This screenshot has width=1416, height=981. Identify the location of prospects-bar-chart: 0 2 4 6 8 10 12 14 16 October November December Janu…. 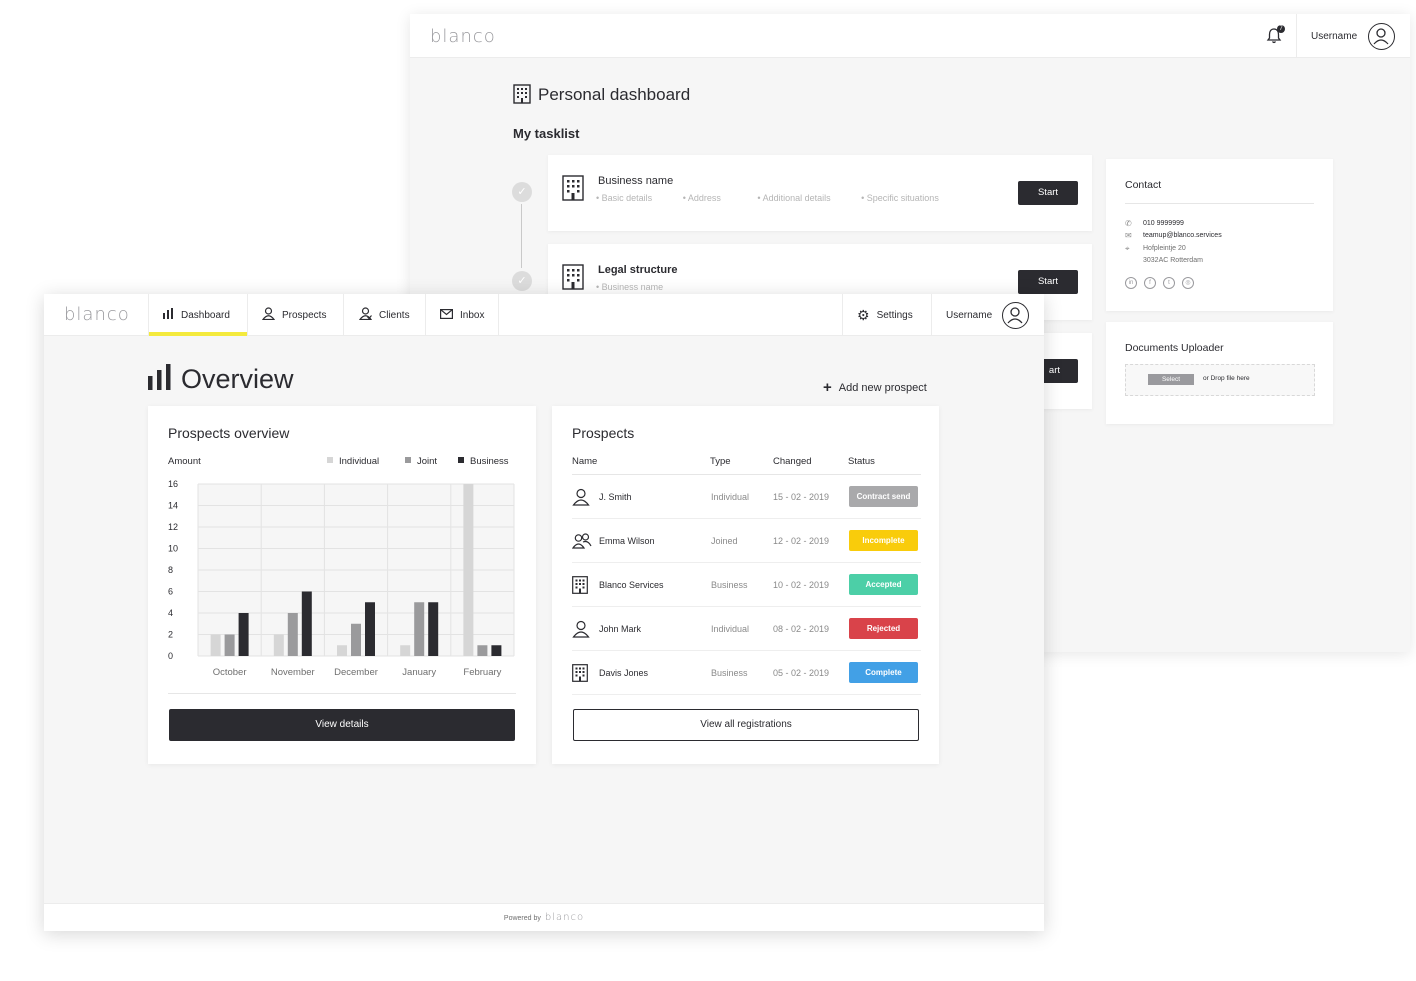
(341, 578).